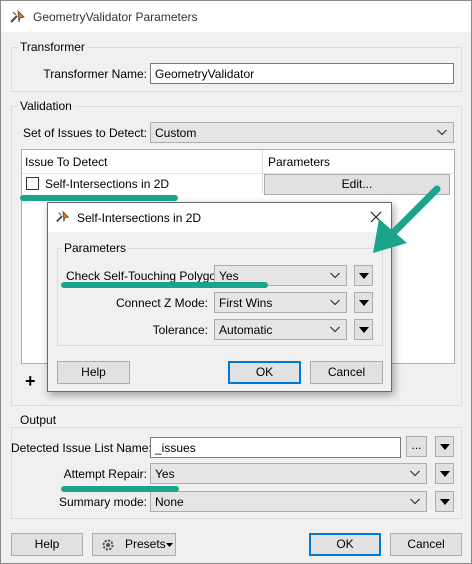 The image size is (472, 564). I want to click on highlight-underline-issue, so click(99, 198).